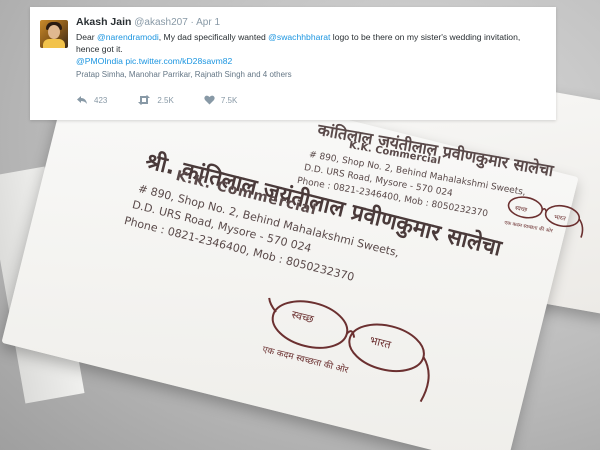  What do you see at coordinates (305, 359) in the screenshot?
I see `logo-front-tagline: एक कदम स्वच्छता की ओर` at bounding box center [305, 359].